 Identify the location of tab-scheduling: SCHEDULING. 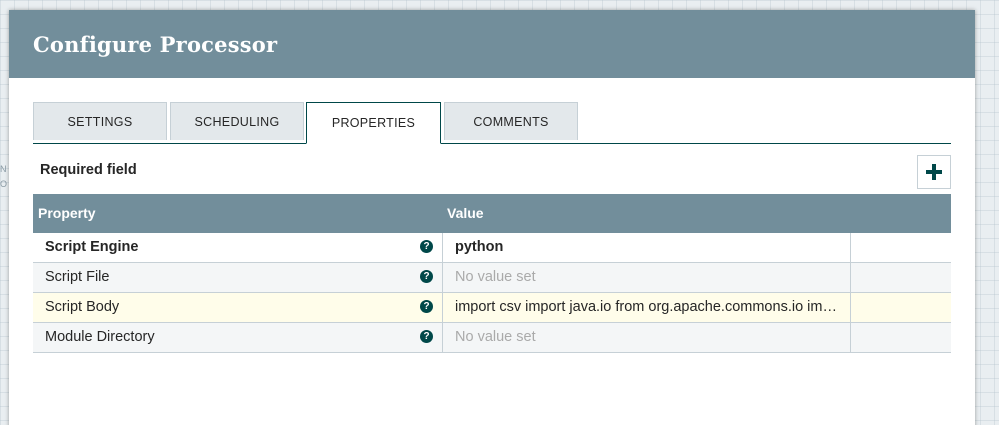
(237, 121).